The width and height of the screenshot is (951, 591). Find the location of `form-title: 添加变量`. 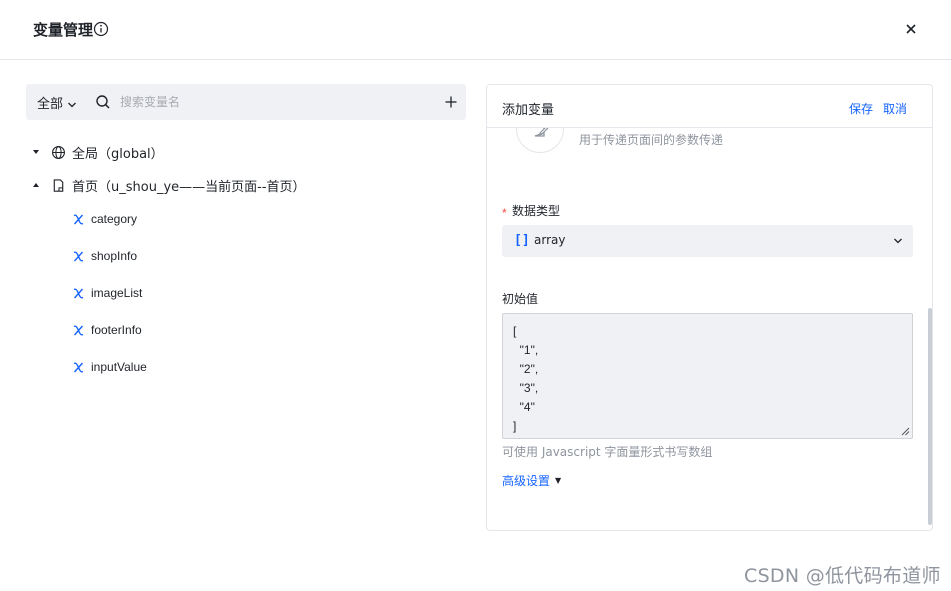

form-title: 添加变量 is located at coordinates (528, 110).